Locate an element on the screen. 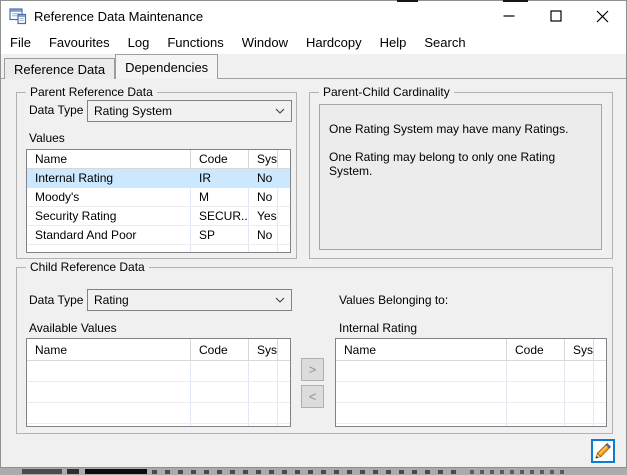  tab-dependencies: Dependencies is located at coordinates (167, 66).